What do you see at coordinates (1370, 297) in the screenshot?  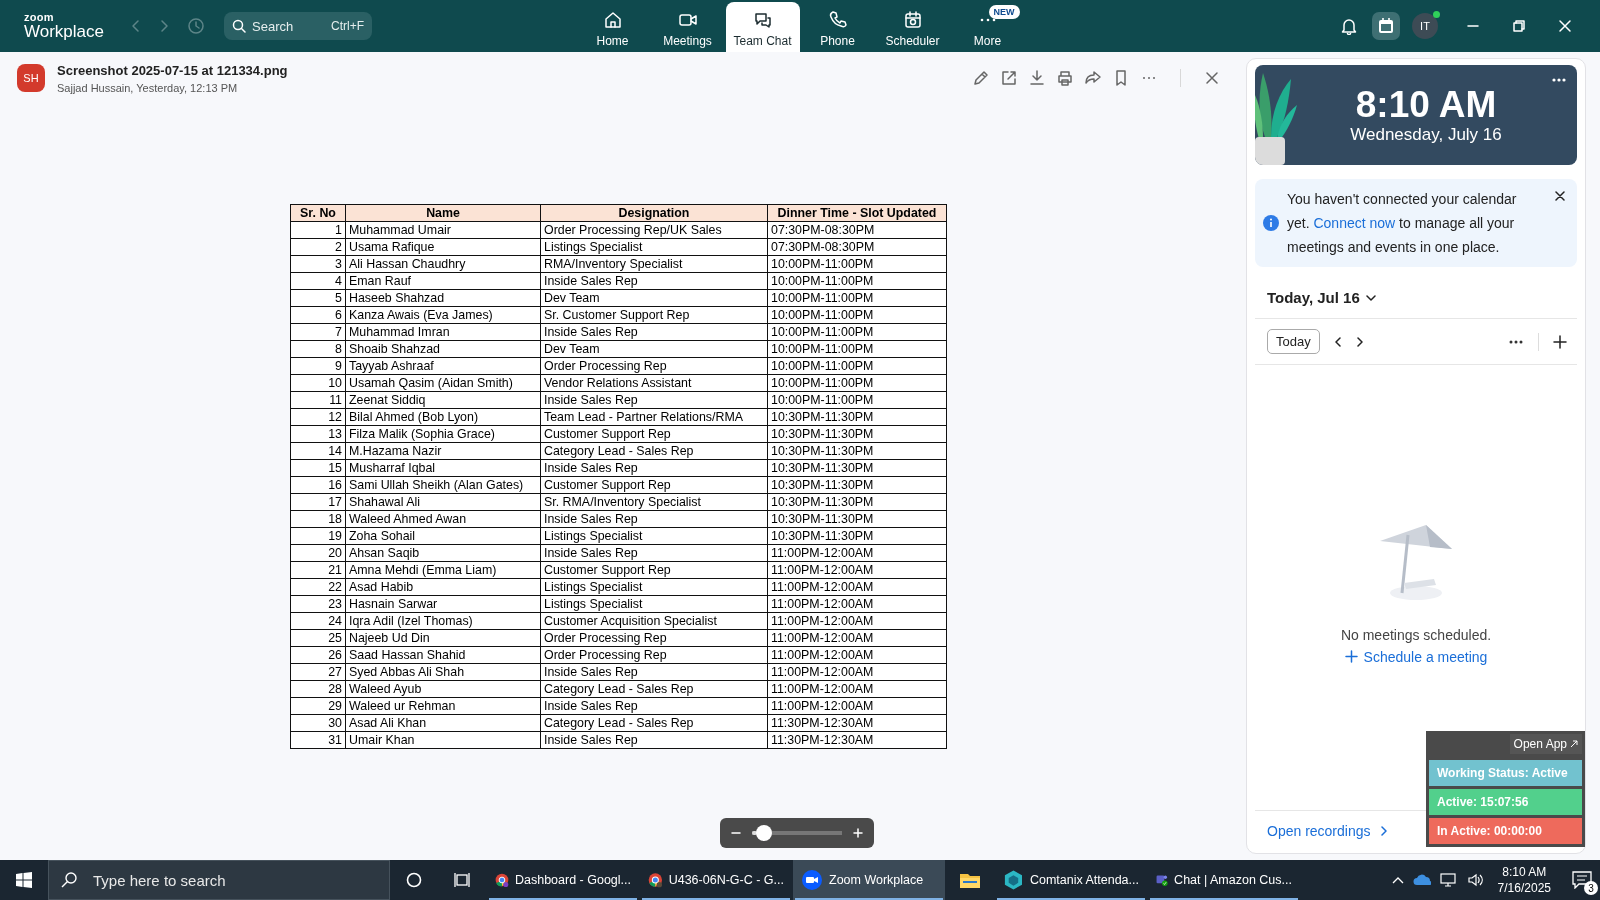 I see `chevron-down-icon` at bounding box center [1370, 297].